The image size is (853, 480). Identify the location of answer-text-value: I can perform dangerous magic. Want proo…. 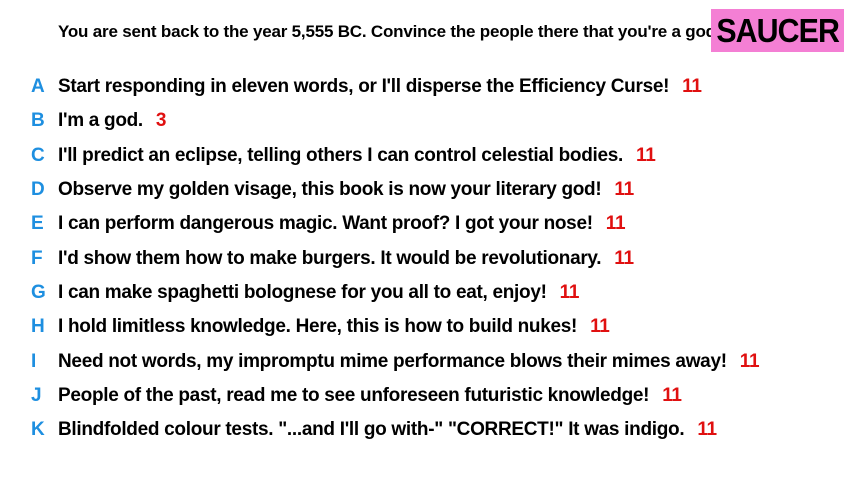
(325, 224).